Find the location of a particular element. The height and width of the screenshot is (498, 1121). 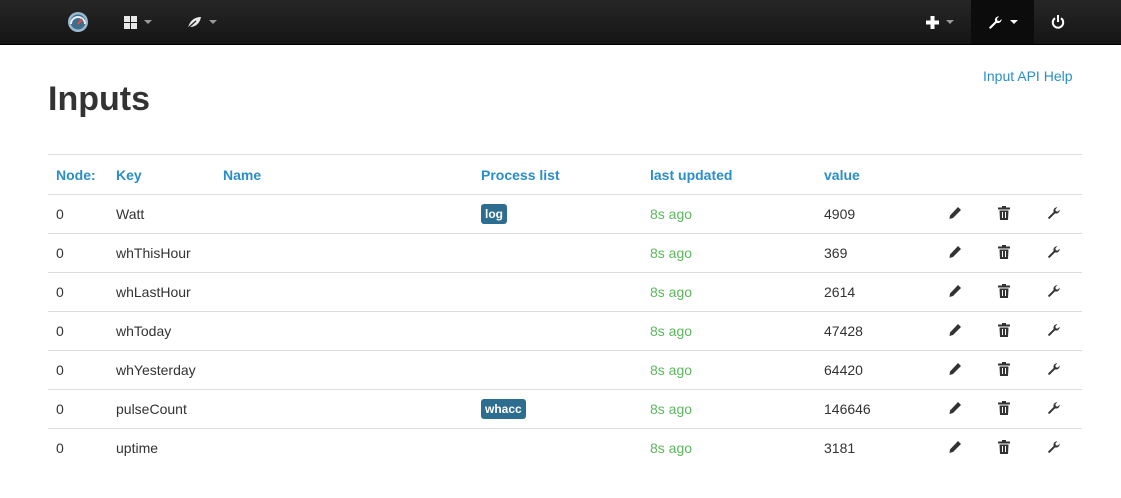

process-badge: log is located at coordinates (494, 214).